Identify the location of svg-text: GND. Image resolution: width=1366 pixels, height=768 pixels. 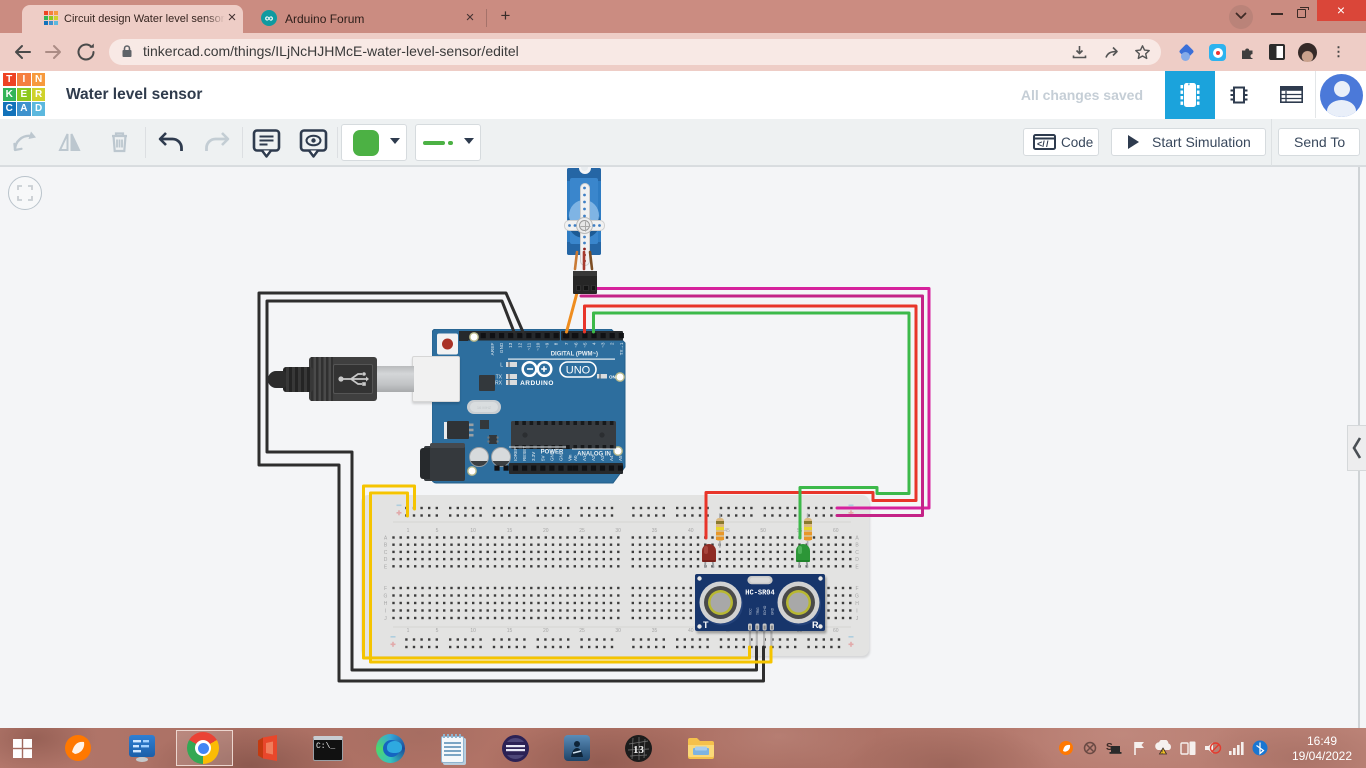
(772, 611).